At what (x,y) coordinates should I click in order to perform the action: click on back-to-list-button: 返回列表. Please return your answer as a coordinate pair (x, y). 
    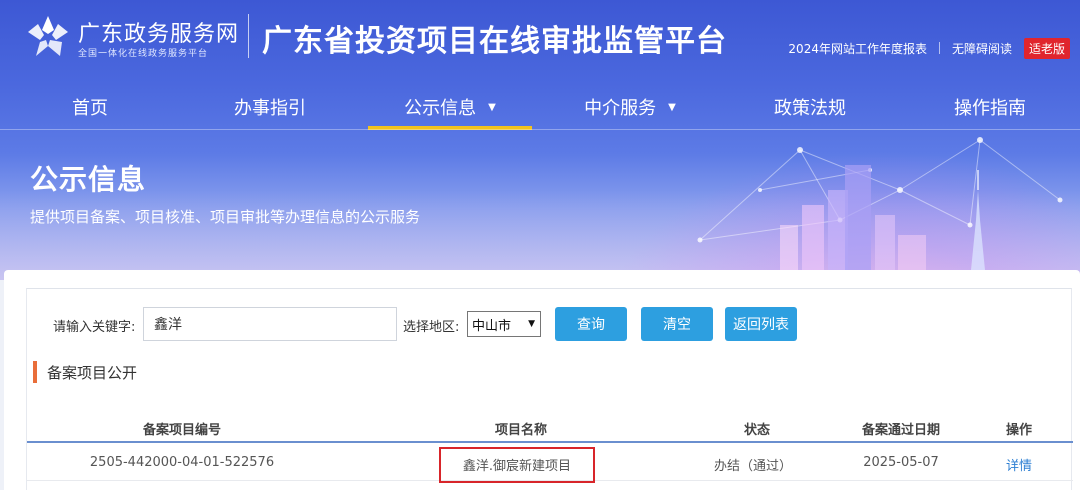
    Looking at the image, I should click on (761, 324).